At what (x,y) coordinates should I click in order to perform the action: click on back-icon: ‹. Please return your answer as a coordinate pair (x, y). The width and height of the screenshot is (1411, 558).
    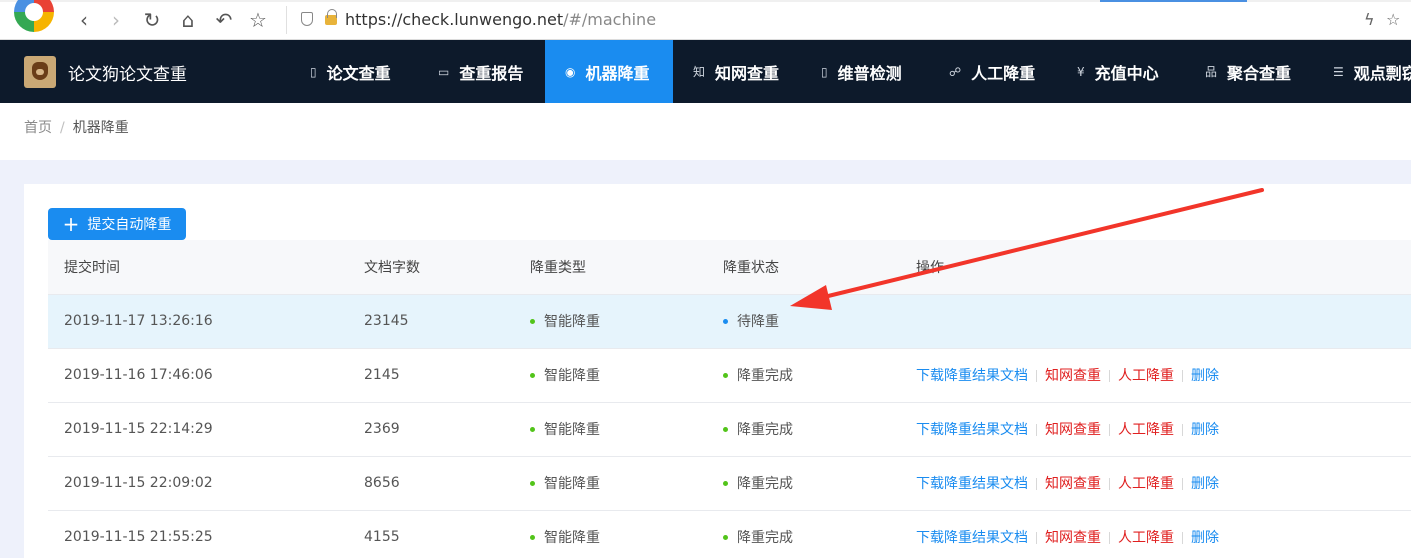
    Looking at the image, I should click on (84, 20).